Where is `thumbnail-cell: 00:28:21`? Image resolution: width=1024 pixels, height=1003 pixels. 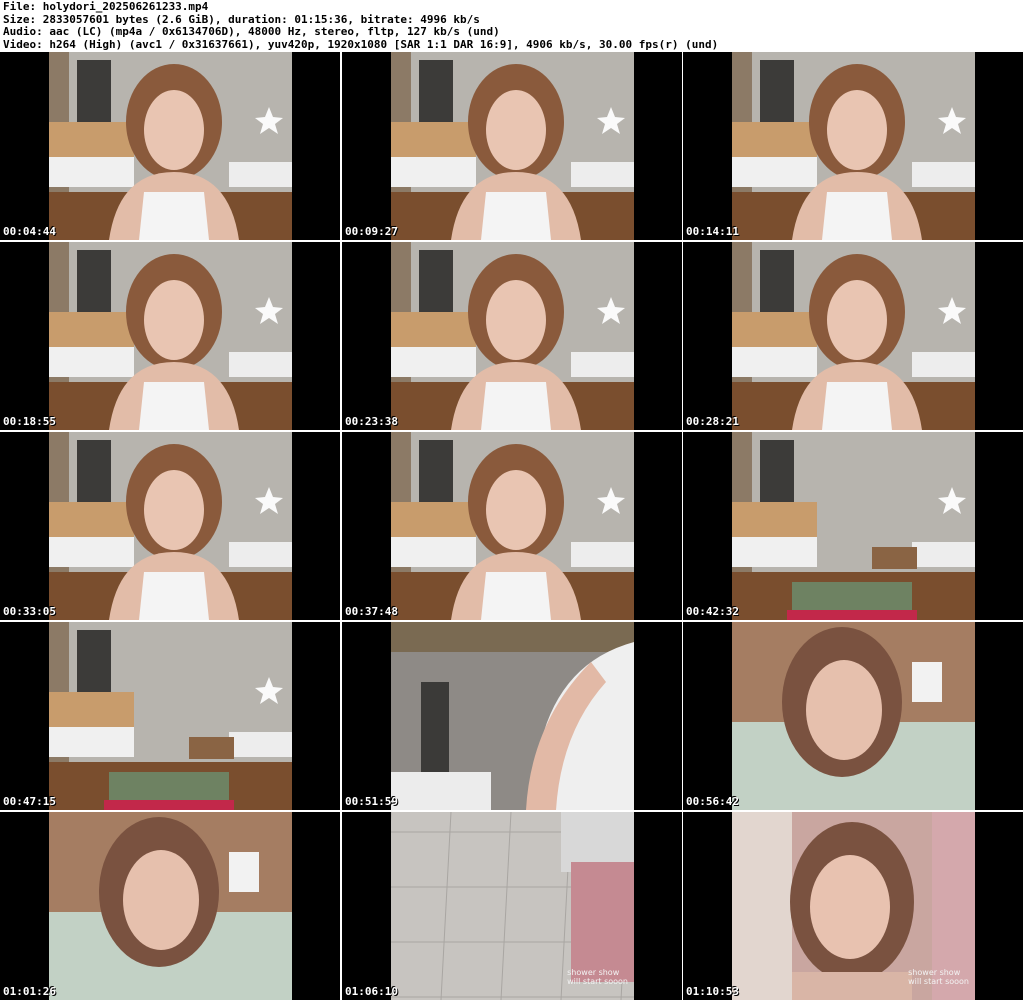
thumbnail-cell: 00:28:21 is located at coordinates (853, 336).